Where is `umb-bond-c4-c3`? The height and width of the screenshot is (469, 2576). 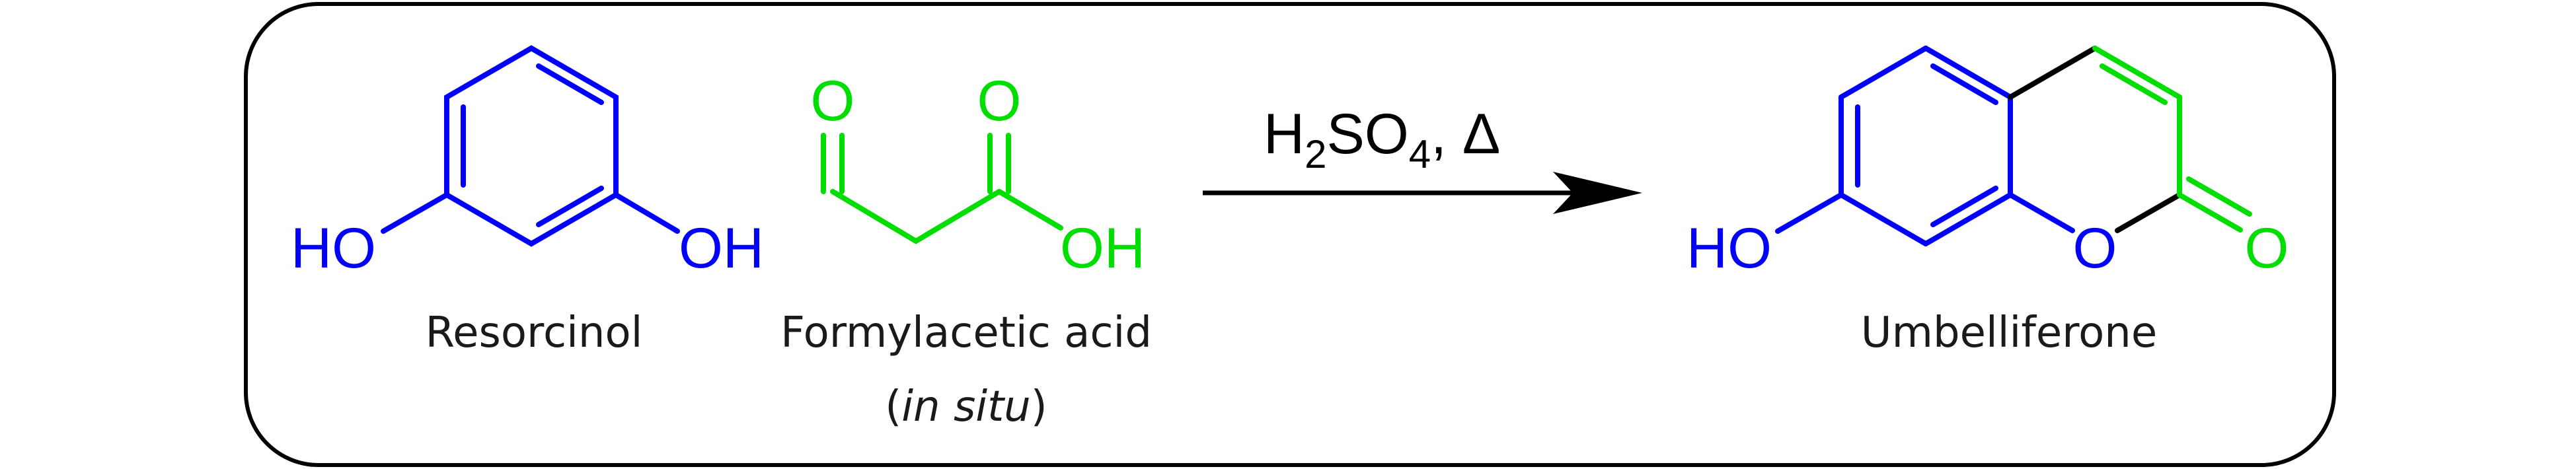
umb-bond-c4-c3 is located at coordinates (2137, 73).